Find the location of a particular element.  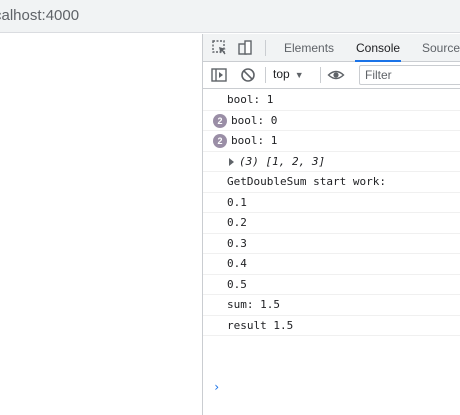

console-message: 0.2 is located at coordinates (331, 223).